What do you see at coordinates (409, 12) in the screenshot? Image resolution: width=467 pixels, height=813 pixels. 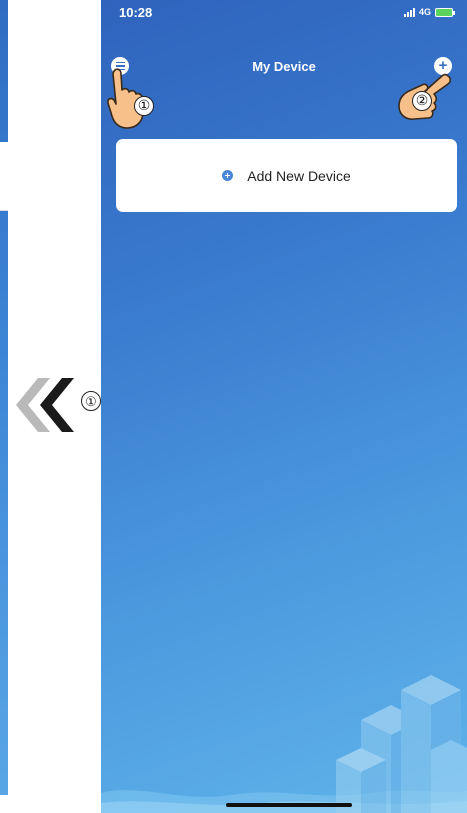 I see `signal-icon` at bounding box center [409, 12].